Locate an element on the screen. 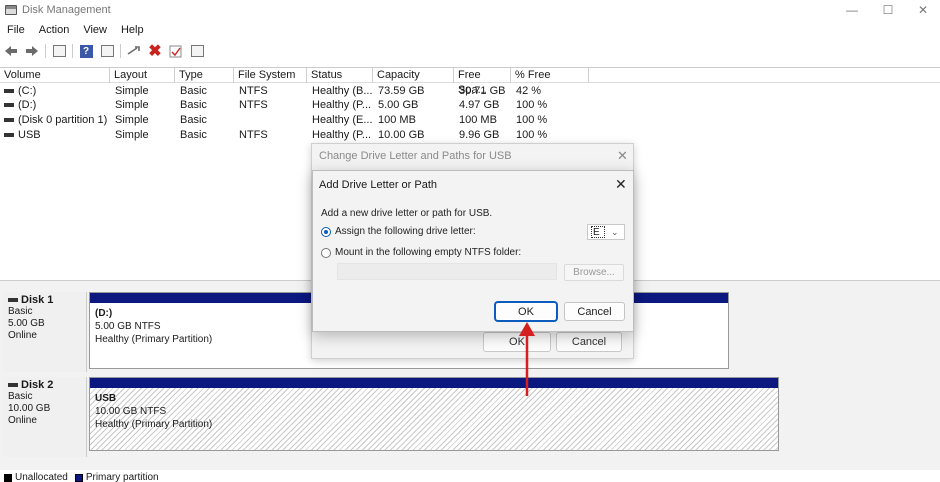 The width and height of the screenshot is (940, 482). minimize-button: — is located at coordinates (852, 10).